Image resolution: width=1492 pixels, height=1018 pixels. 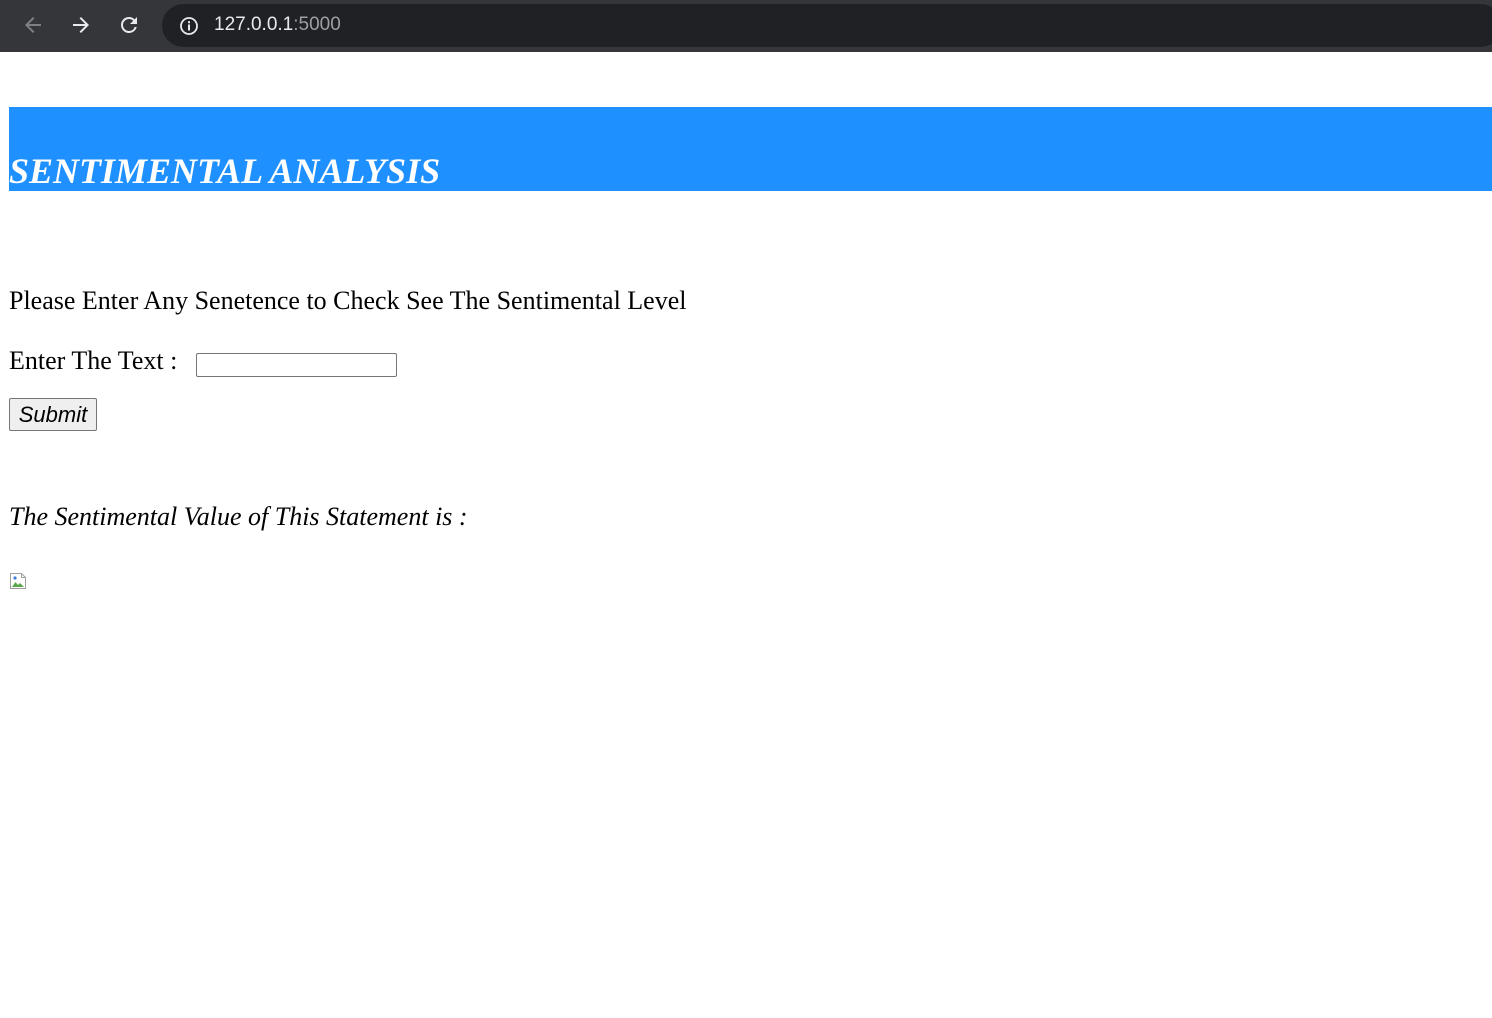 I want to click on reload-icon, so click(x=129, y=25).